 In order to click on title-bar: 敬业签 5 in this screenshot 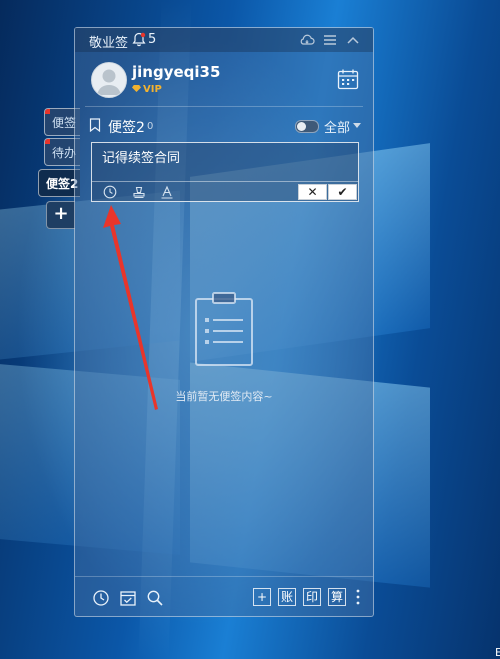, I will do `click(224, 40)`.